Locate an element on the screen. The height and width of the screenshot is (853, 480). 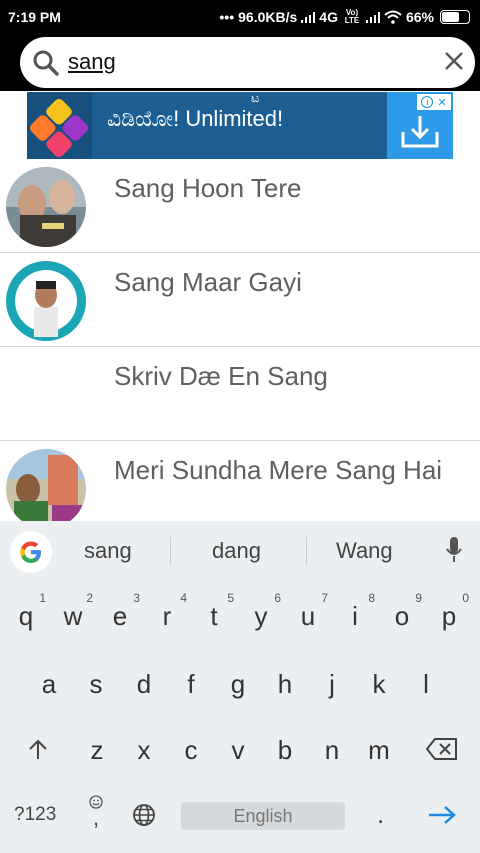
globe-icon is located at coordinates (144, 815).